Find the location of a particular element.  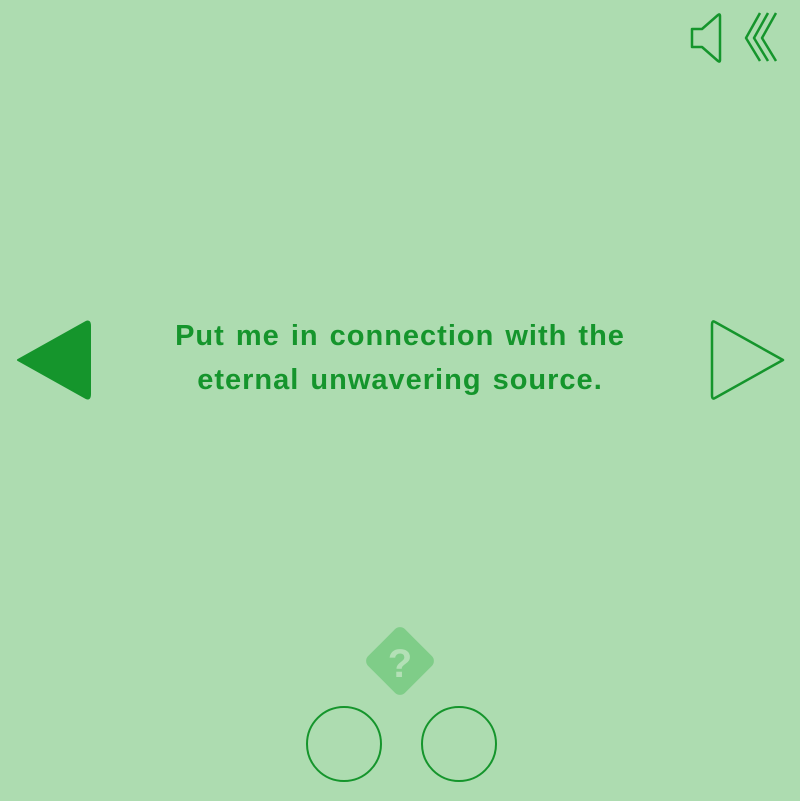

choice-circle-right is located at coordinates (459, 744).